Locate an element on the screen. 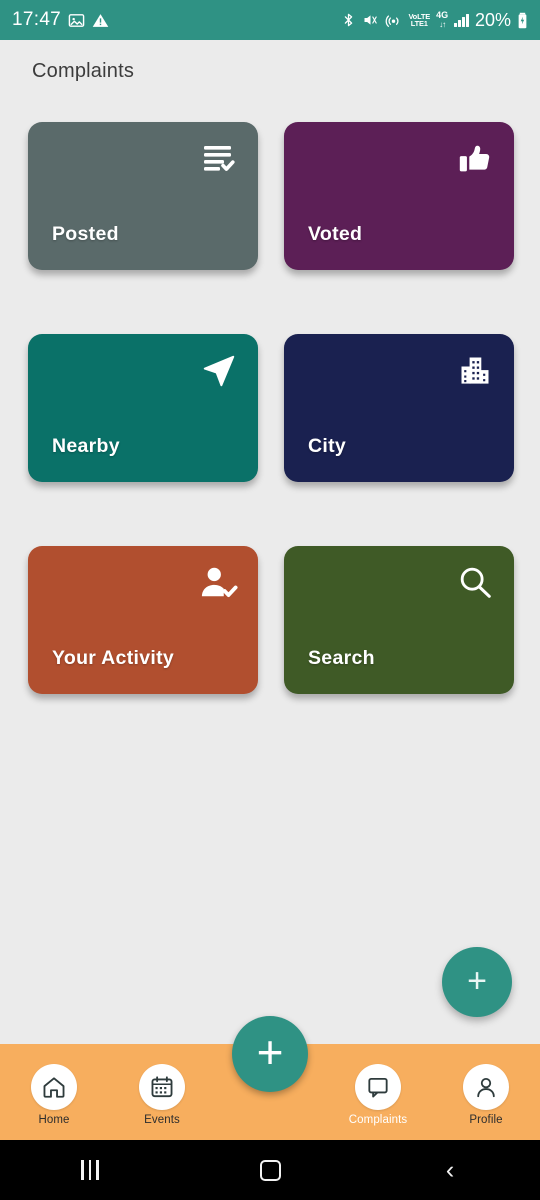 Image resolution: width=540 pixels, height=1200 pixels. nav-label: Profile is located at coordinates (486, 1120).